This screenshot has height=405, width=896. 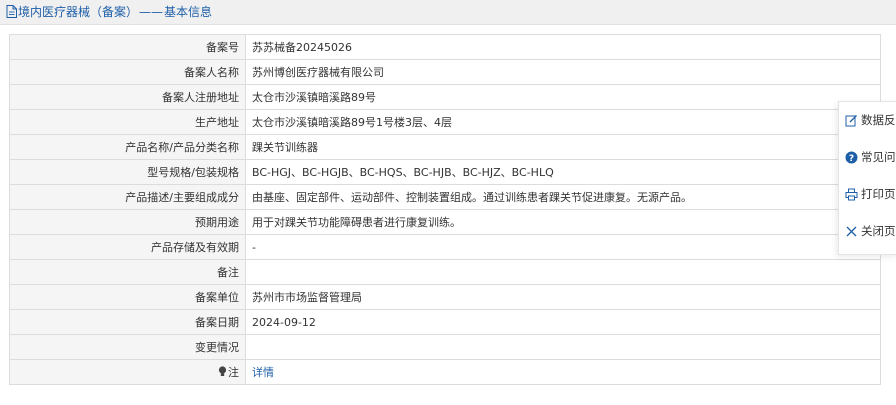 What do you see at coordinates (563, 97) in the screenshot?
I see `field-value: 太仓市沙溪镇暗溪路89号` at bounding box center [563, 97].